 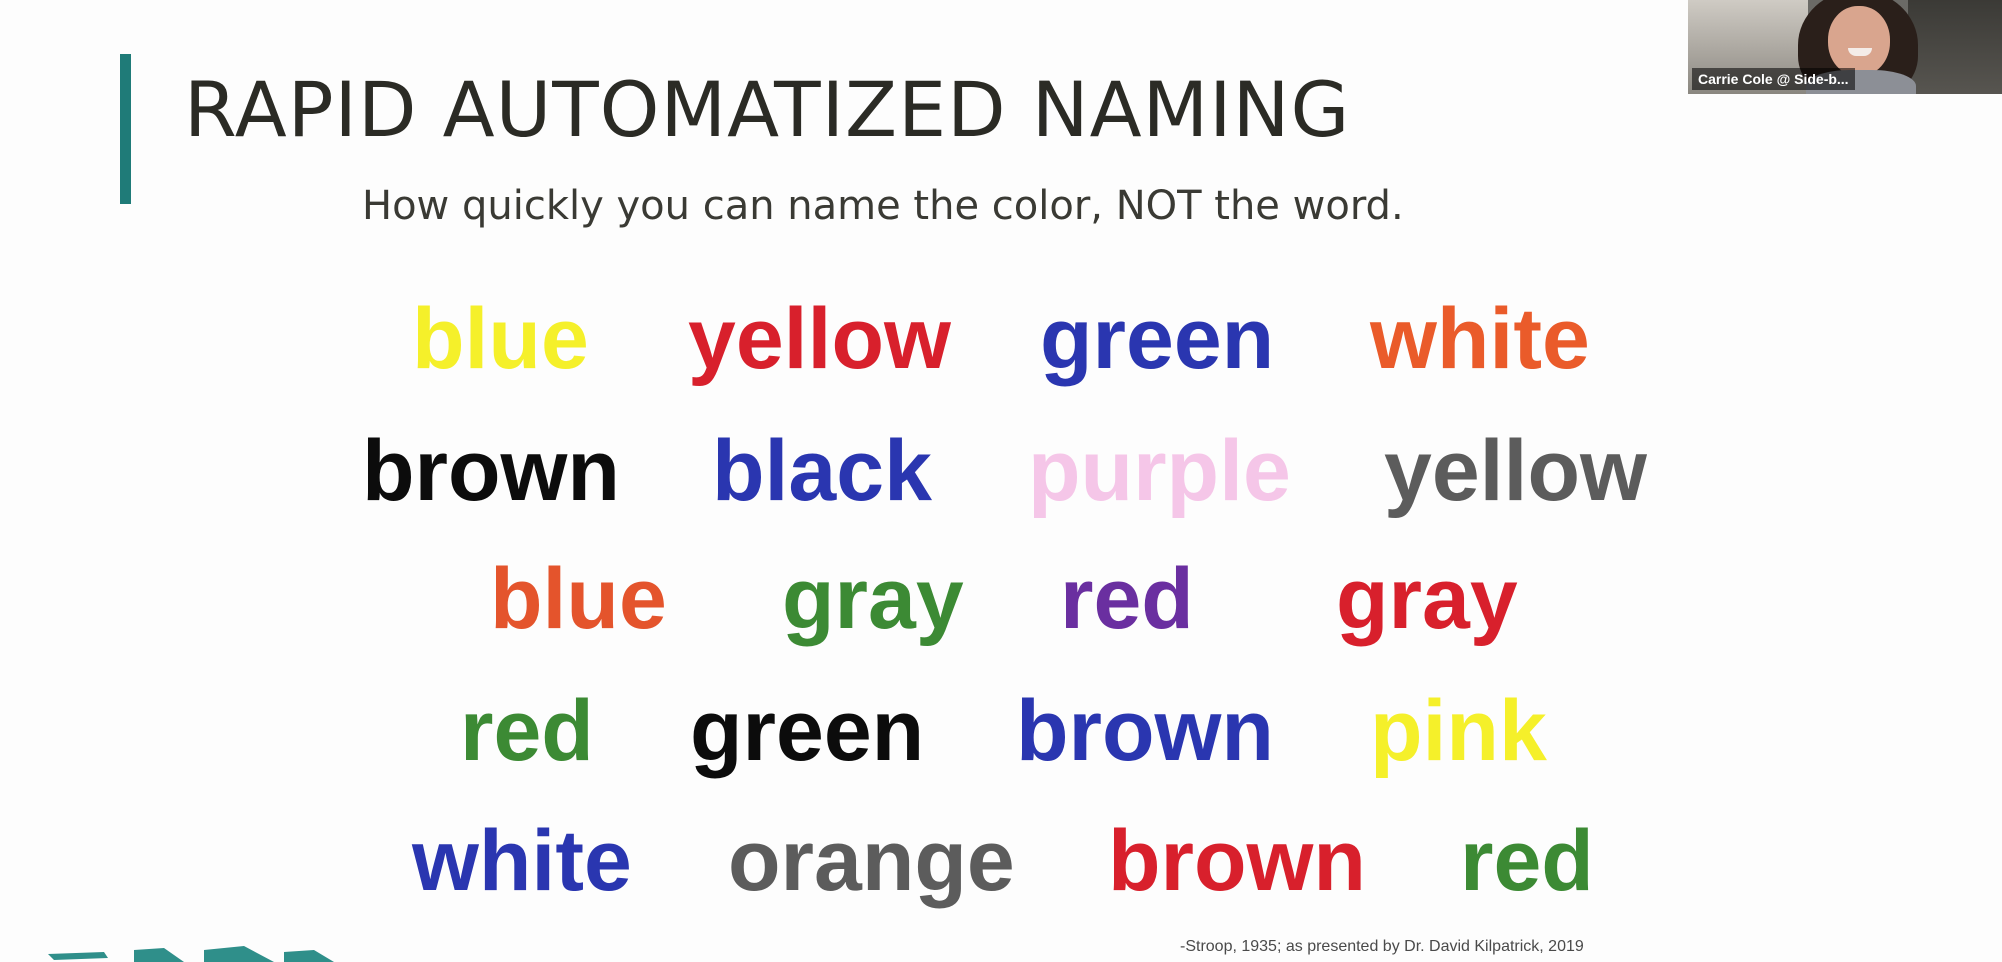 What do you see at coordinates (1458, 731) in the screenshot?
I see `stroop-word: pink` at bounding box center [1458, 731].